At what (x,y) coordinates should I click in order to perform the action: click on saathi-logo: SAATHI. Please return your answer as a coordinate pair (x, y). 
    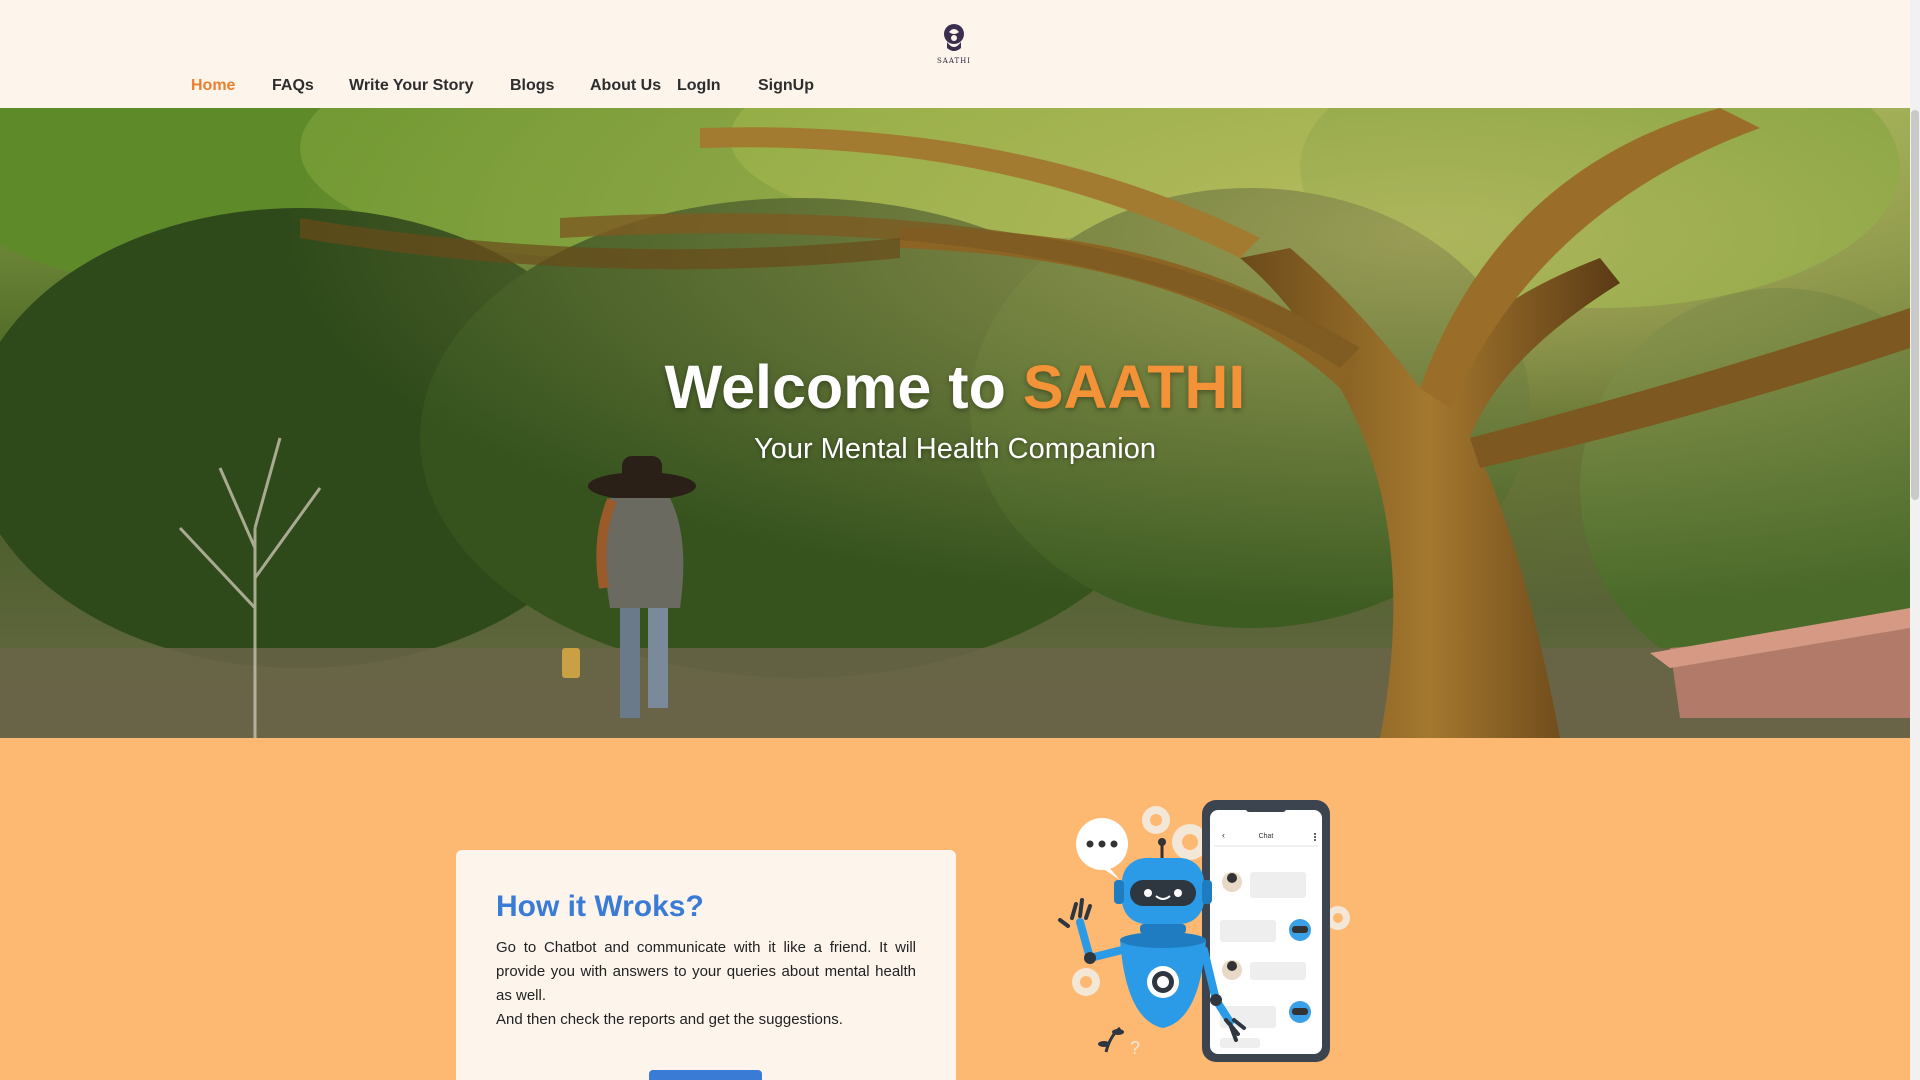
    Looking at the image, I should click on (954, 44).